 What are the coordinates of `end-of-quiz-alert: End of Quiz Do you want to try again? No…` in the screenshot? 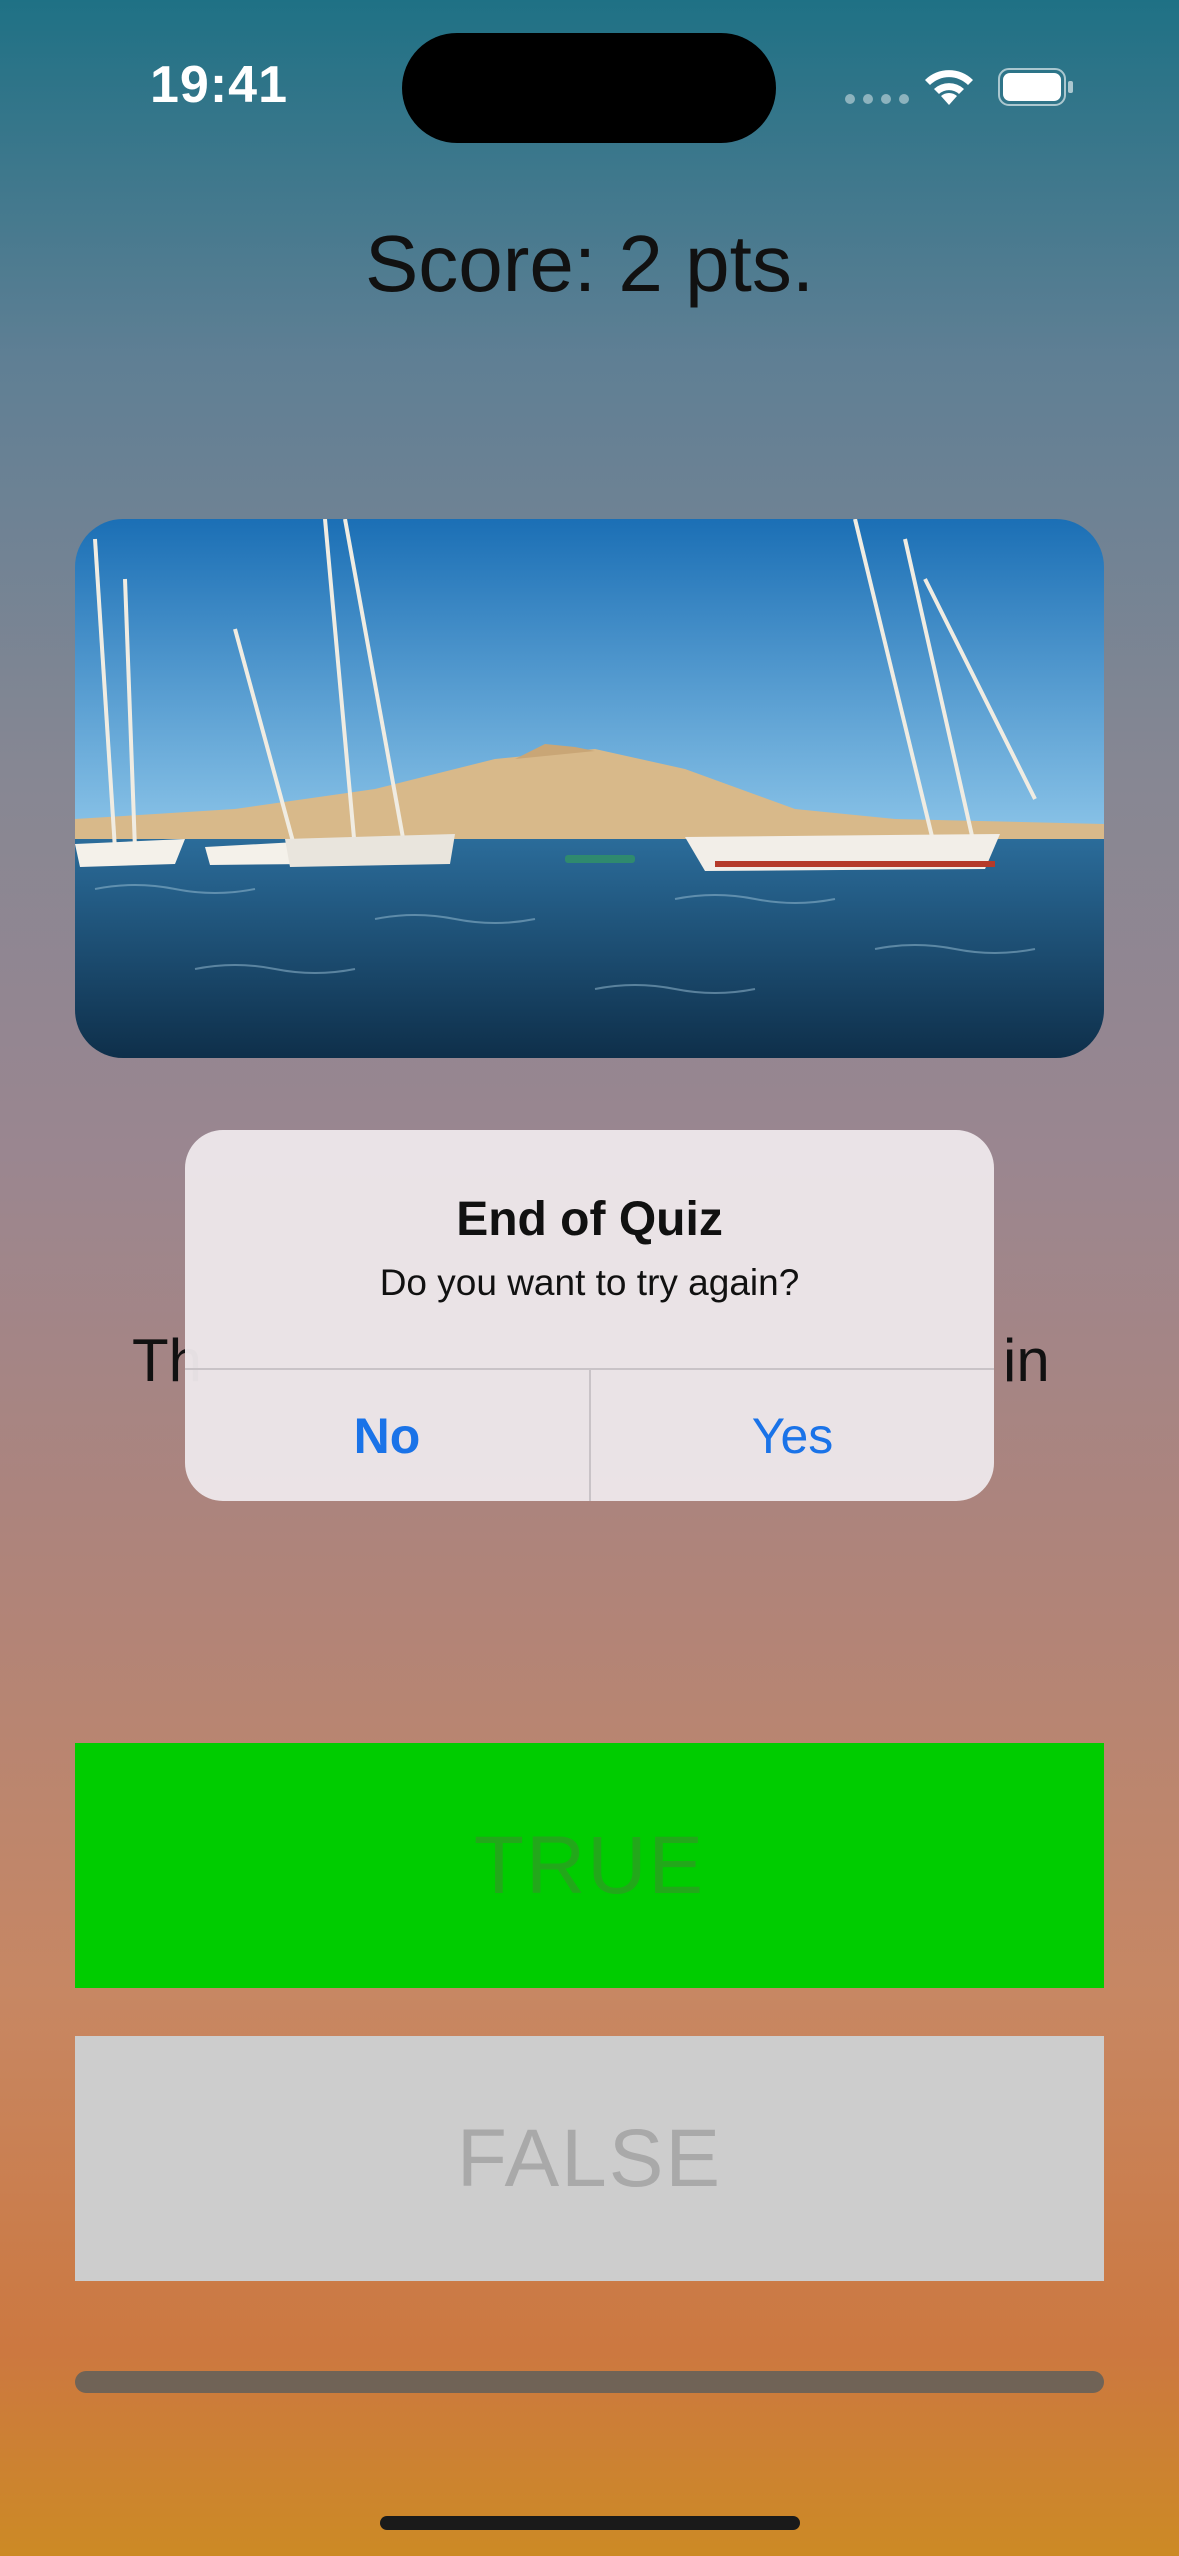 It's located at (589, 1315).